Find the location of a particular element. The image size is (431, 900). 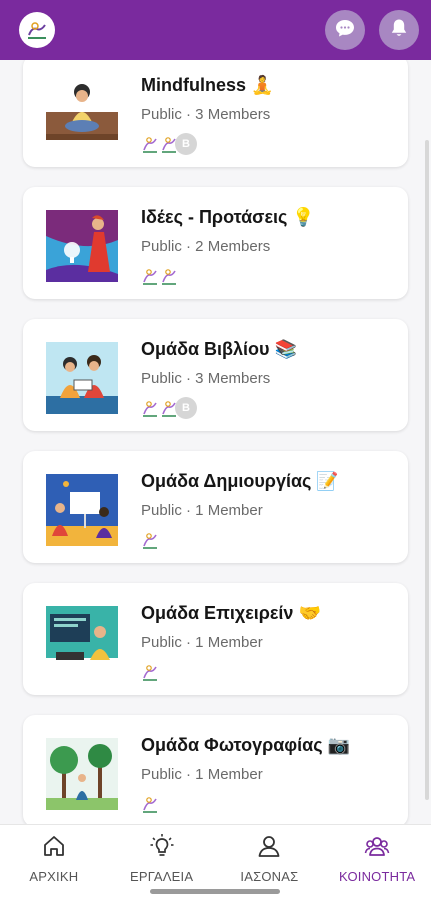

nav-label: ΑΡΧΙΚΗ is located at coordinates (54, 876).